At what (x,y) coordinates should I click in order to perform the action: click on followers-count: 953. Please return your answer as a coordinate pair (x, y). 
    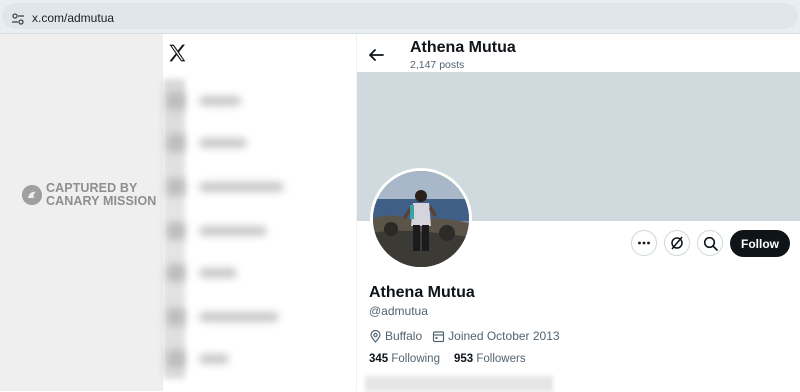
    Looking at the image, I should click on (463, 359).